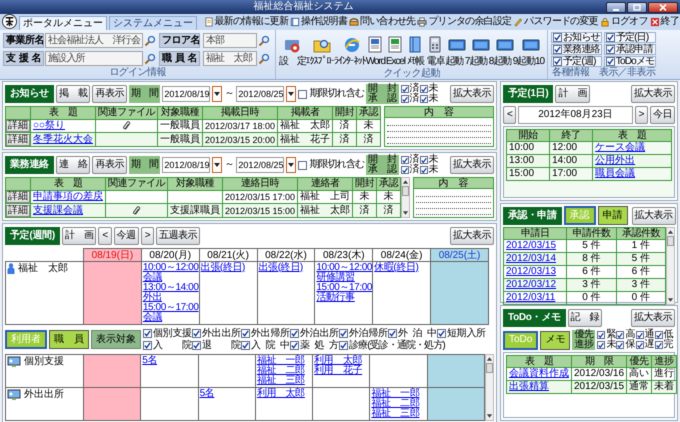 The image size is (680, 422). I want to click on text-field: 社会福祉法人 洋行会, so click(94, 40).